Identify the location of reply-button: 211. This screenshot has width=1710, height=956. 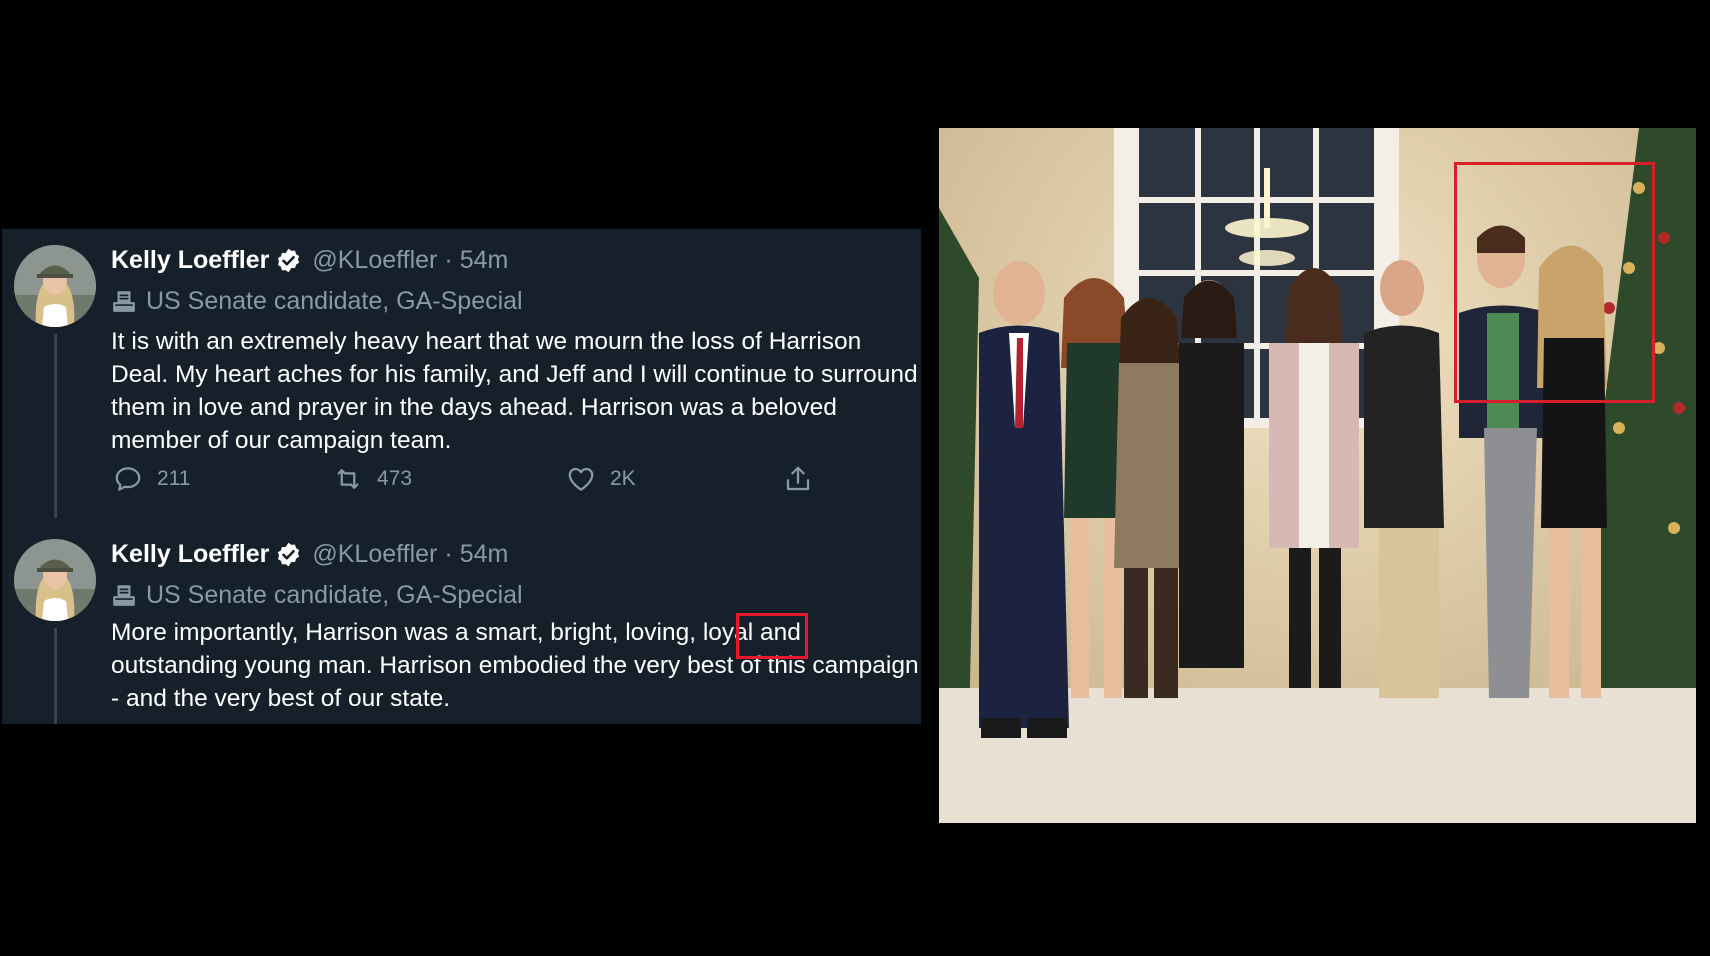
(151, 479).